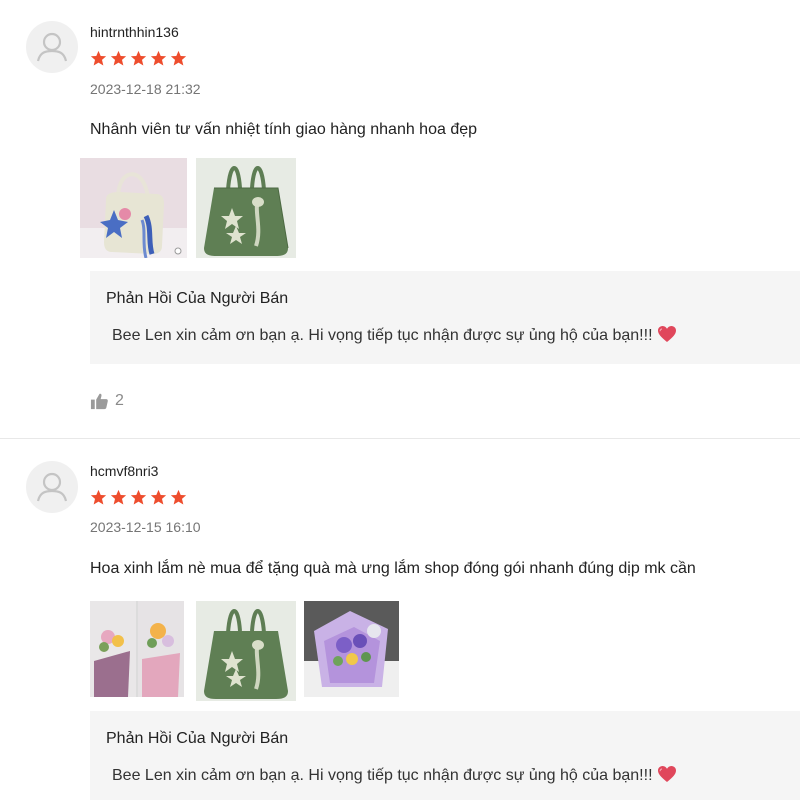 The image size is (800, 800). What do you see at coordinates (134, 32) in the screenshot?
I see `reviewer-username: hintrnthhin136` at bounding box center [134, 32].